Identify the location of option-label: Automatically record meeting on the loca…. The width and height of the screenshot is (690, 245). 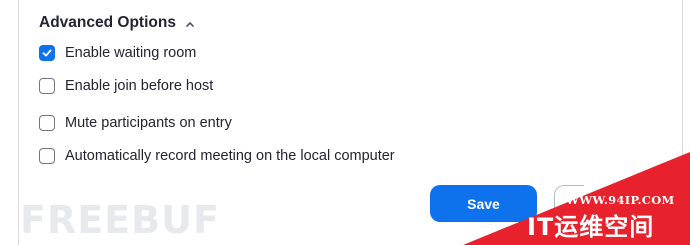
(230, 156).